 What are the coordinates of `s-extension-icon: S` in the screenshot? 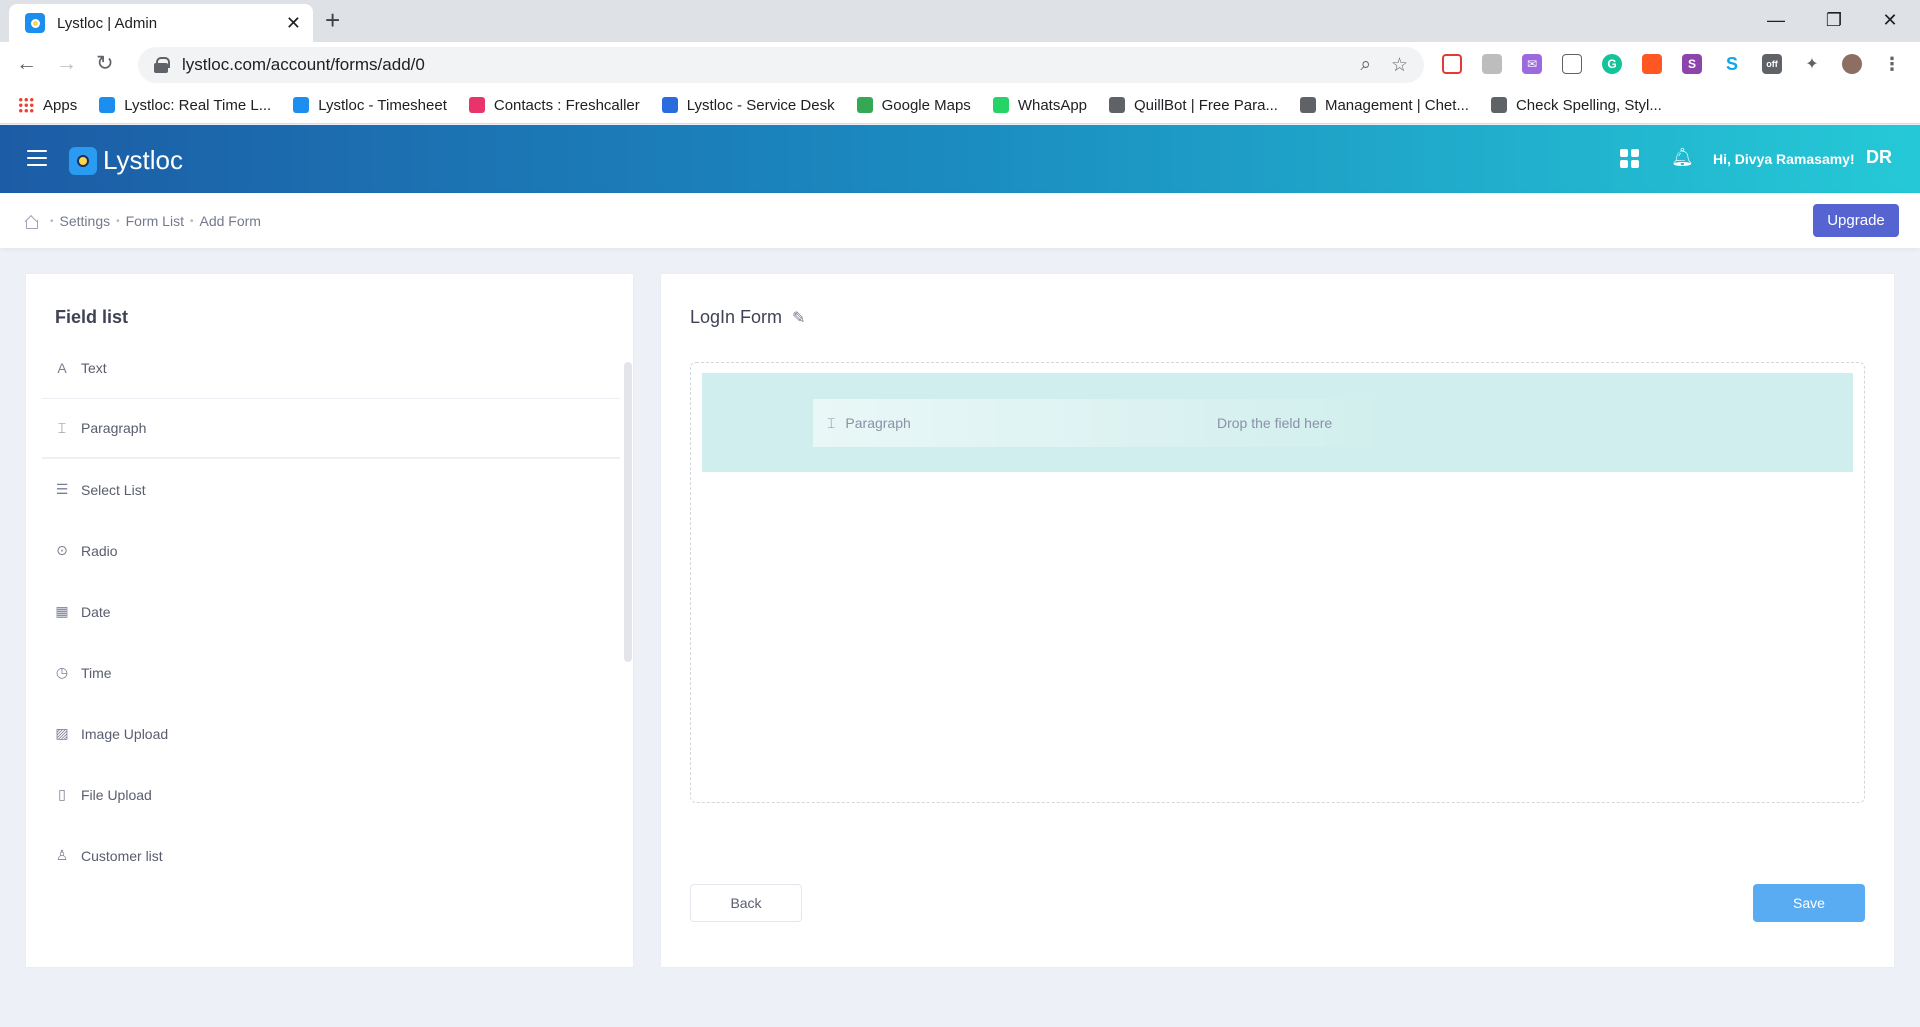 It's located at (1692, 64).